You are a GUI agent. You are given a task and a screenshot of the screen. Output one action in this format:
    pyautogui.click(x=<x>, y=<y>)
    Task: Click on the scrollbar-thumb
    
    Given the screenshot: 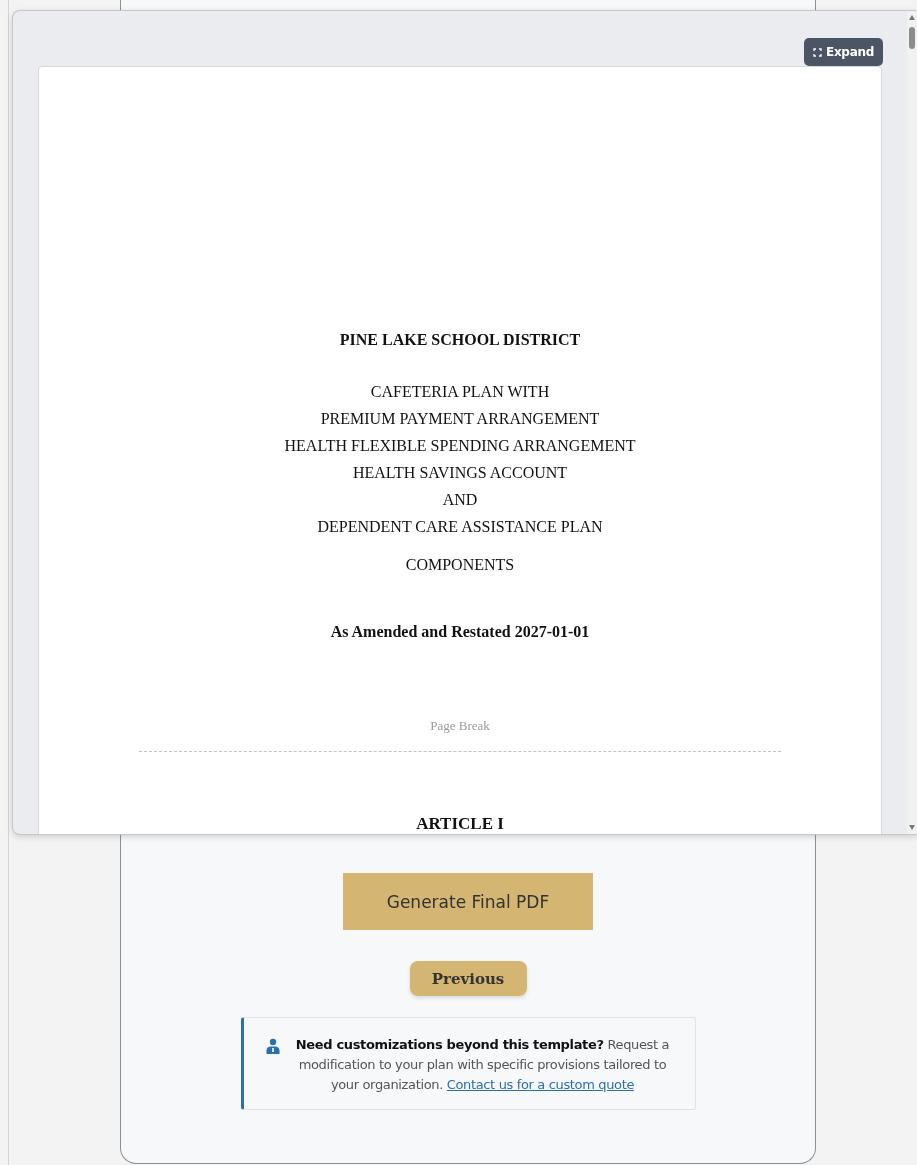 What is the action you would take?
    pyautogui.click(x=912, y=38)
    